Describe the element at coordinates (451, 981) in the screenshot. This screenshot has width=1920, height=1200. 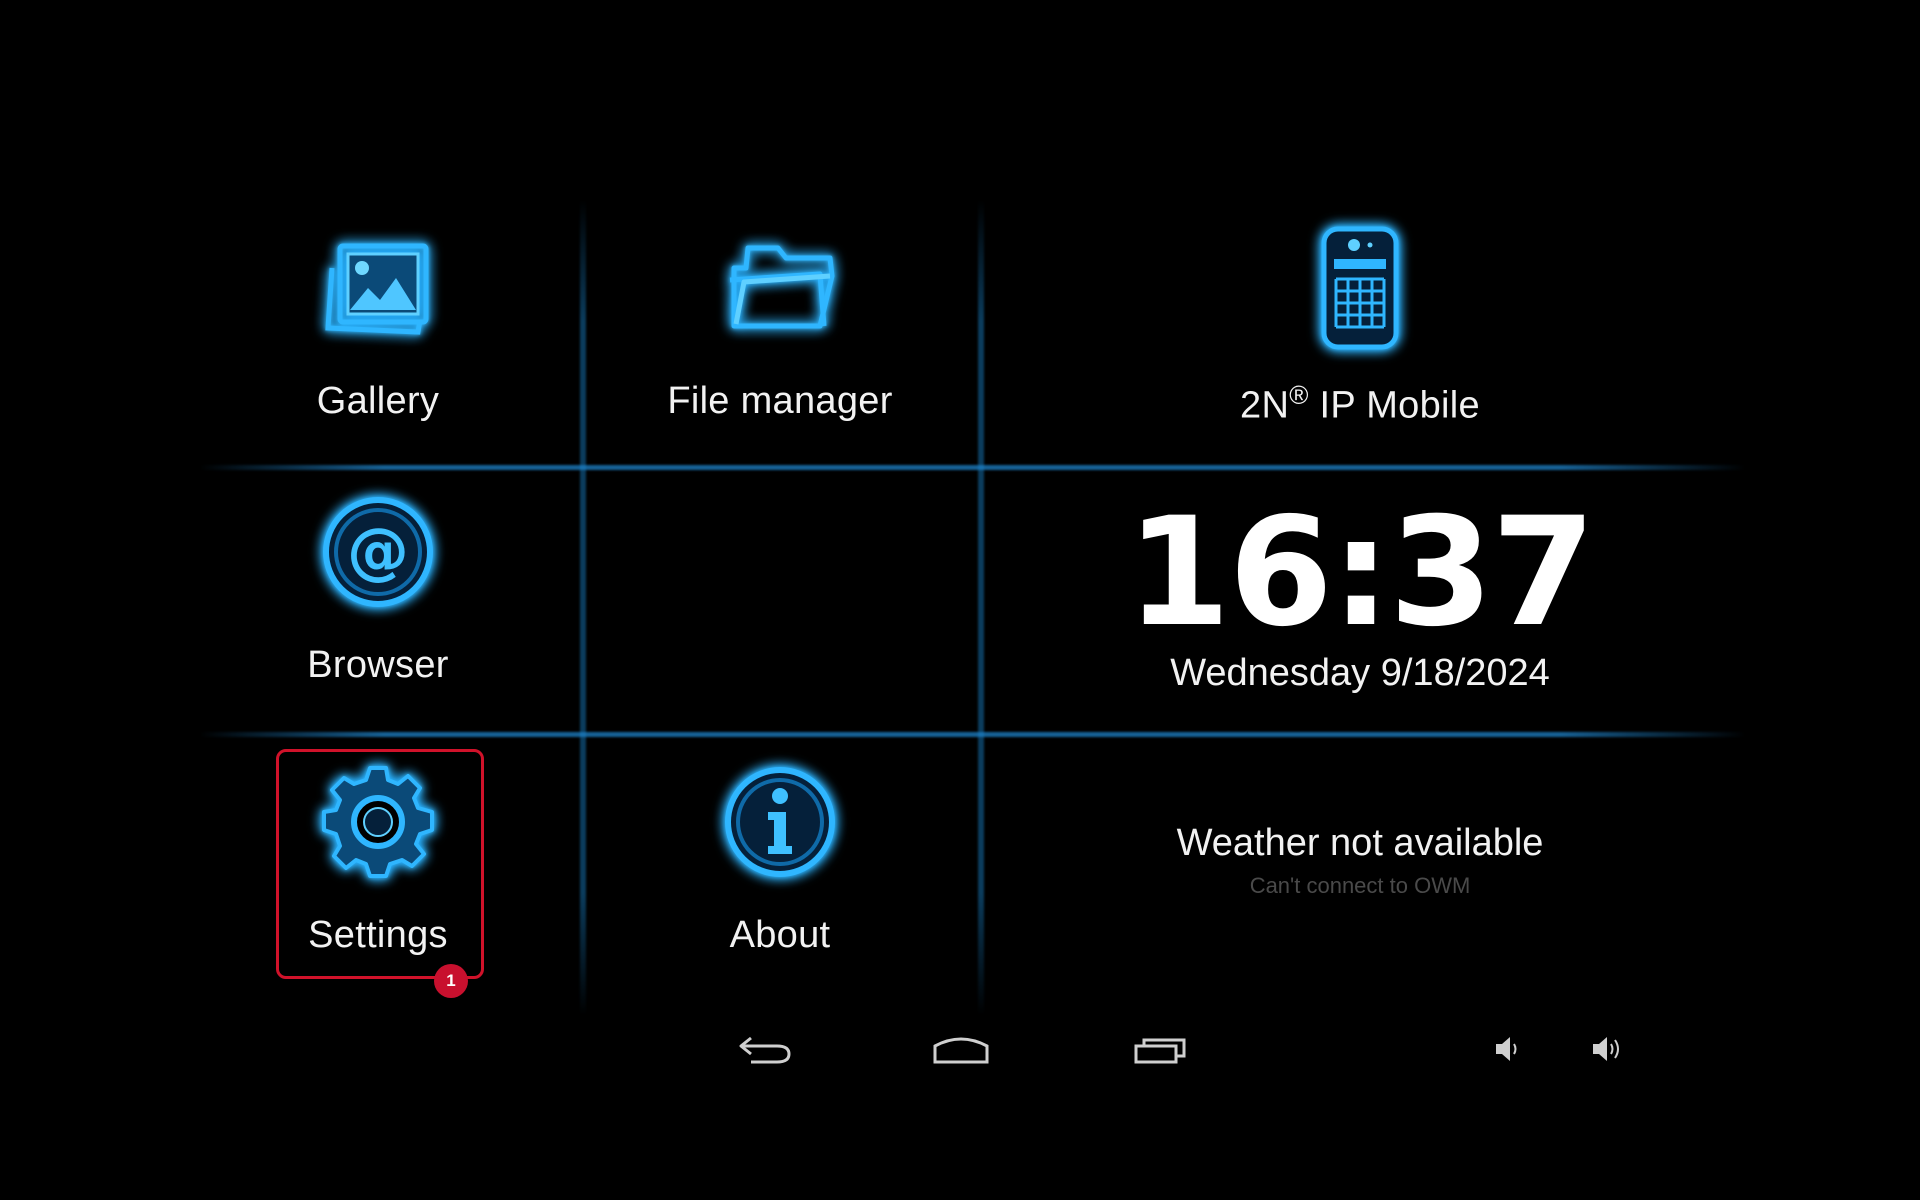
I see `step-badge: 1` at that location.